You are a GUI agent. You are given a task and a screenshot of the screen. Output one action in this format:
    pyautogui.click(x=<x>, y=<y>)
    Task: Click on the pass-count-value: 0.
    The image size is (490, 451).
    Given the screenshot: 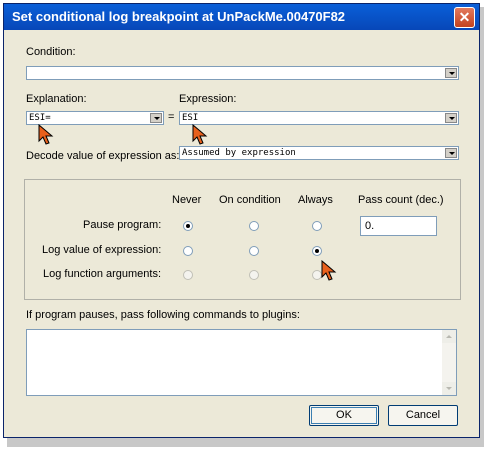 What is the action you would take?
    pyautogui.click(x=370, y=226)
    